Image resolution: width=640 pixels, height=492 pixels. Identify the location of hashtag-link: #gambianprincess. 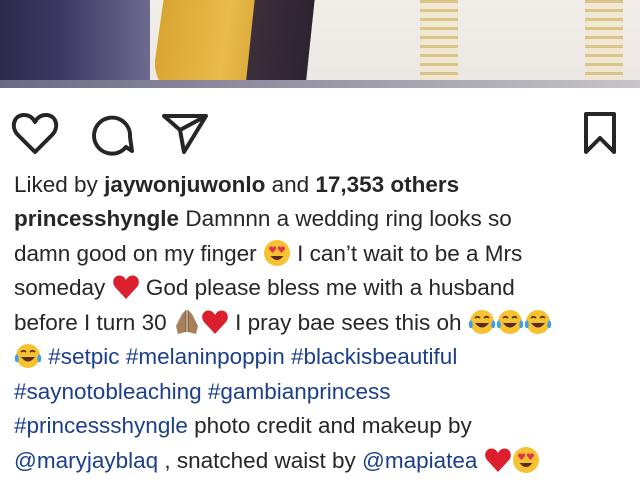
(299, 391).